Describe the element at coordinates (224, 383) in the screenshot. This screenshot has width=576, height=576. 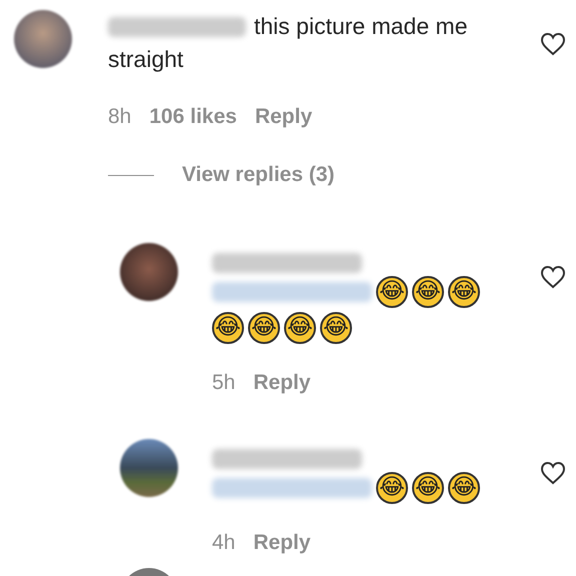
I see `reply-time: 5h` at that location.